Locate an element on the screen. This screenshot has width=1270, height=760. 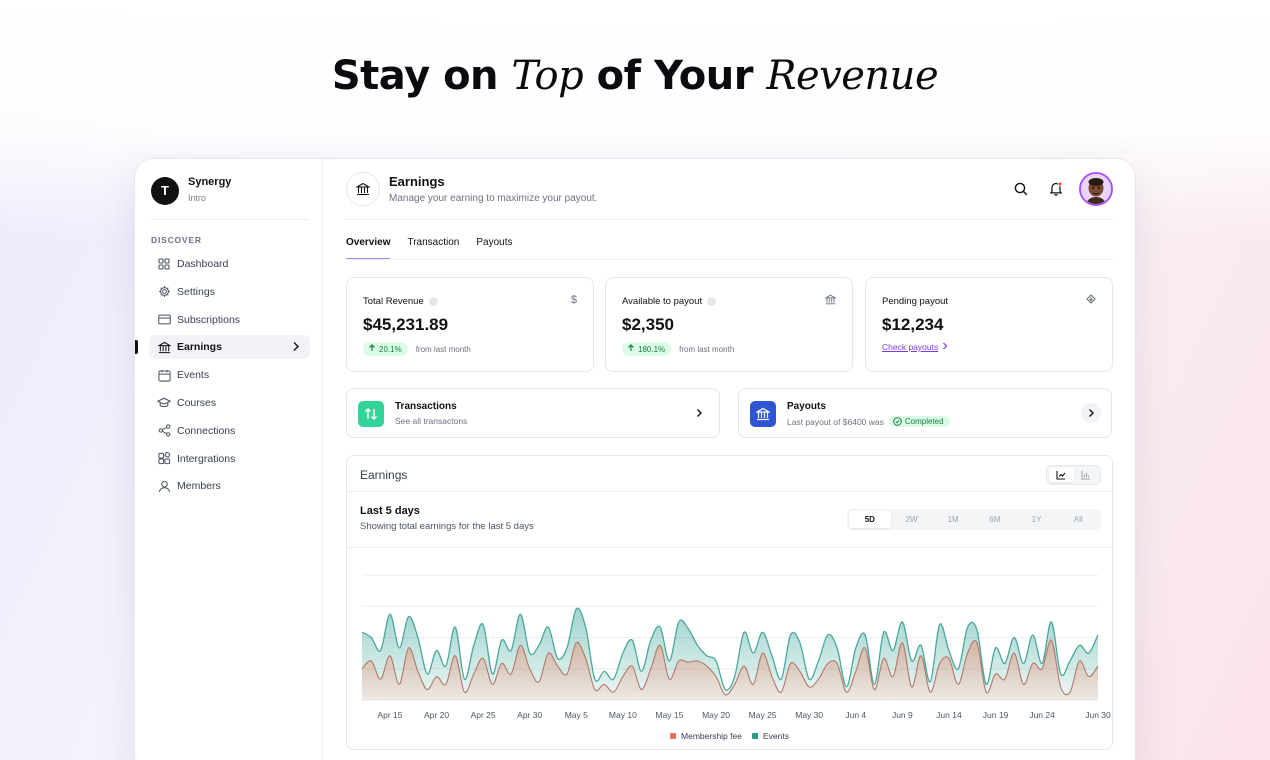
diamond-arrow-icon is located at coordinates (1091, 300).